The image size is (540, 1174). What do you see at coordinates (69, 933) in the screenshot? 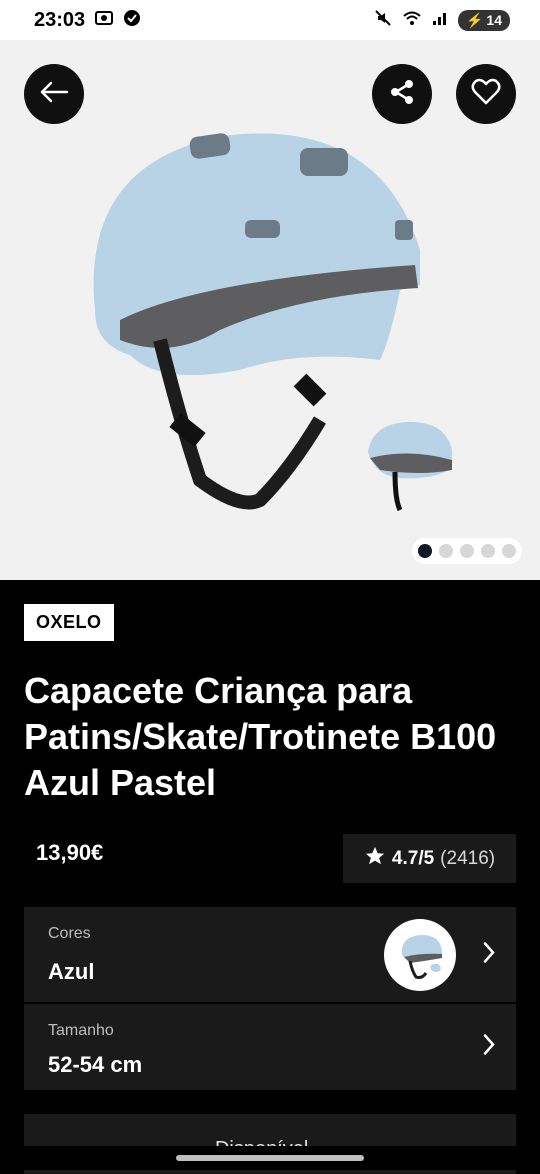
I see `colors-label: Cores` at bounding box center [69, 933].